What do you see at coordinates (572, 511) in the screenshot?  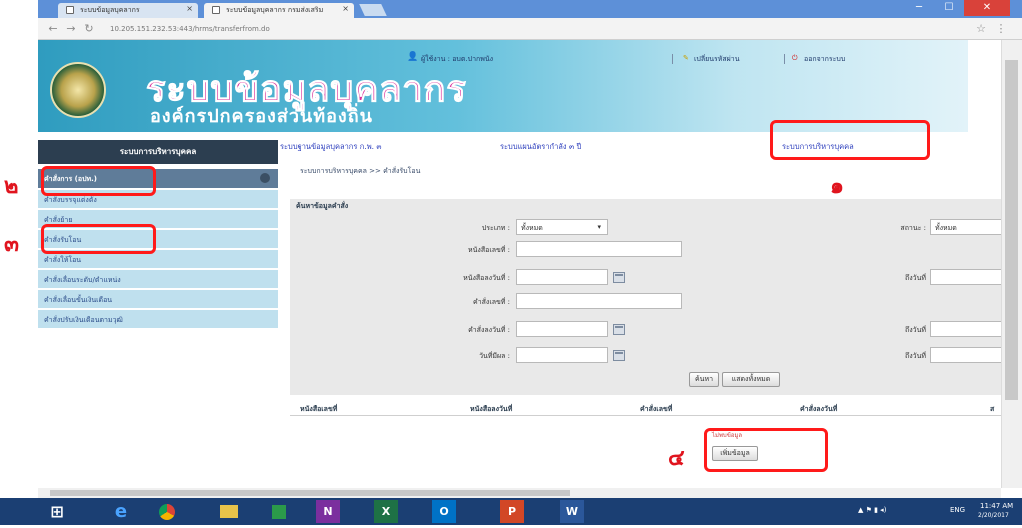 I see `word-icon: W` at bounding box center [572, 511].